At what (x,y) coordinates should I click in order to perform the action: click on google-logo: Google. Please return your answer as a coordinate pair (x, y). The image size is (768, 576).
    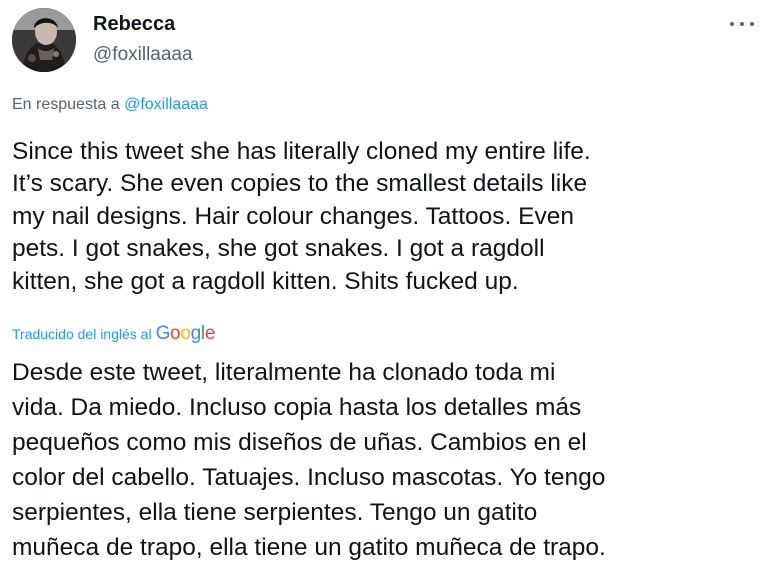
    Looking at the image, I should click on (186, 334).